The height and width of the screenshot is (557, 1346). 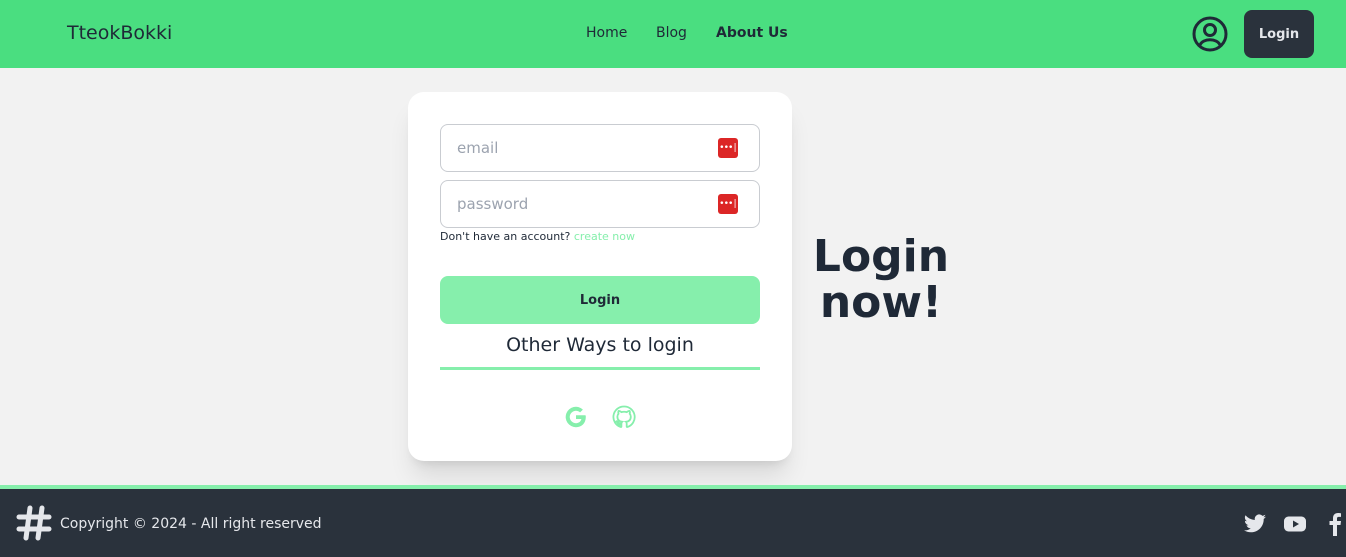 I want to click on hero-title: Login now!, so click(x=881, y=280).